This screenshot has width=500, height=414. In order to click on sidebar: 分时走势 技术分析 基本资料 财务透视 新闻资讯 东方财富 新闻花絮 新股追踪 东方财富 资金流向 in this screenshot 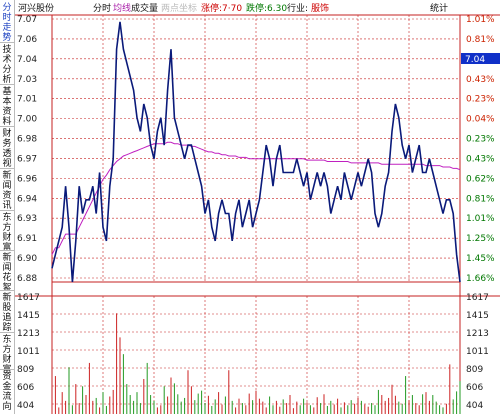, I will do `click(7, 207)`.